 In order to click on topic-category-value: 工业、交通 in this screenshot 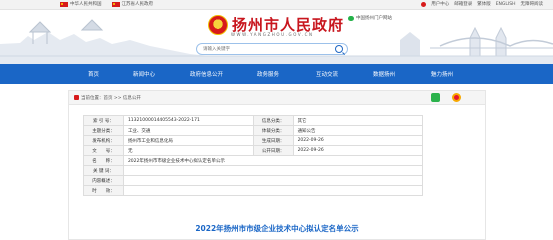, I will do `click(188, 130)`.